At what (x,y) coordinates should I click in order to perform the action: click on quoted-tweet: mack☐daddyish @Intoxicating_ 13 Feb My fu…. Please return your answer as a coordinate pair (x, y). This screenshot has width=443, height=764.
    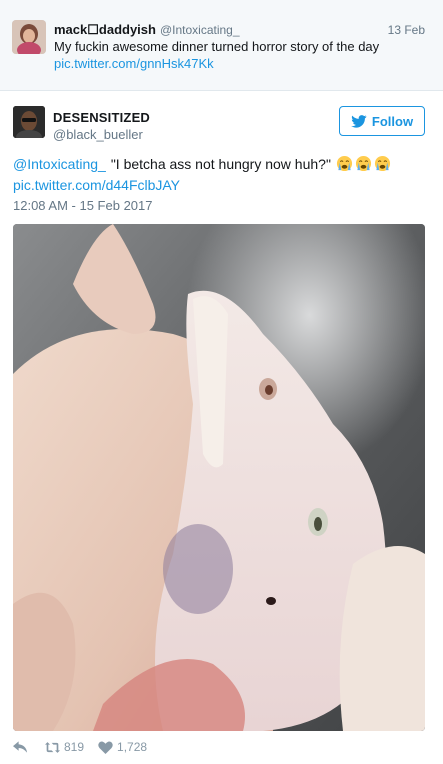
    Looking at the image, I should click on (221, 45).